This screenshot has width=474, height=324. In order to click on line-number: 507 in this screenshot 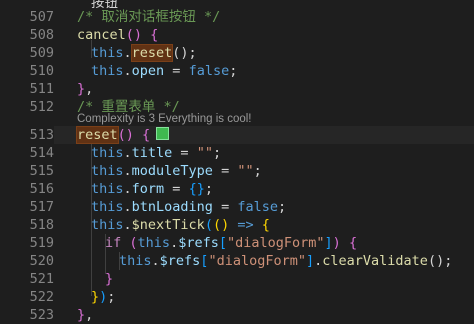, I will do `click(41, 17)`.